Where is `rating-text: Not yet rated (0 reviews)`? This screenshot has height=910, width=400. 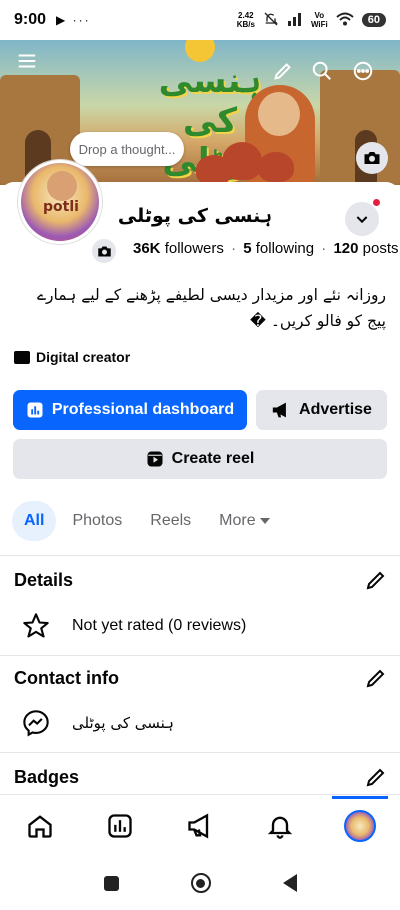
rating-text: Not yet rated (0 reviews) is located at coordinates (159, 625).